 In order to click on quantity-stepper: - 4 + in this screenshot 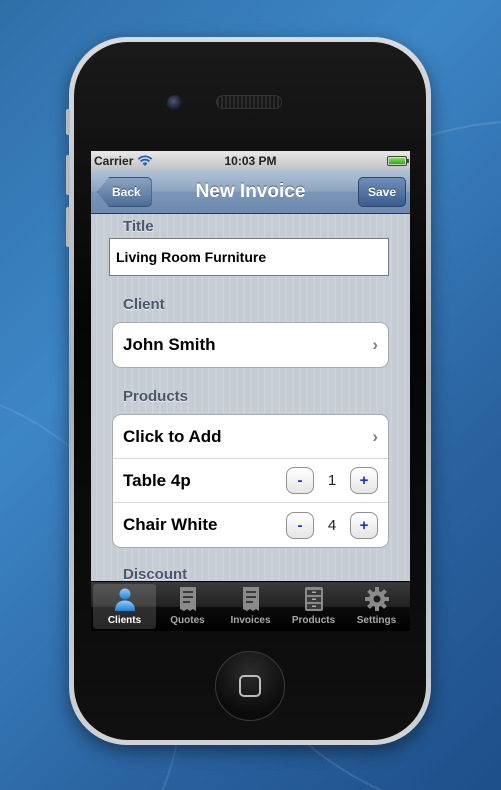, I will do `click(332, 525)`.